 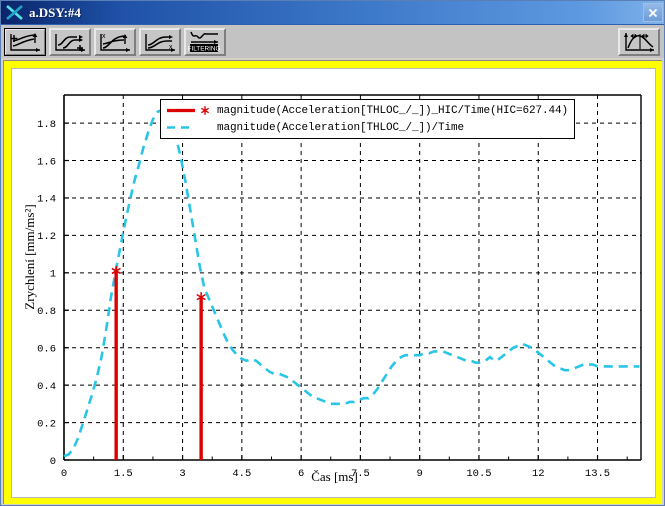 I want to click on shift-curve-y-button, so click(x=25, y=41).